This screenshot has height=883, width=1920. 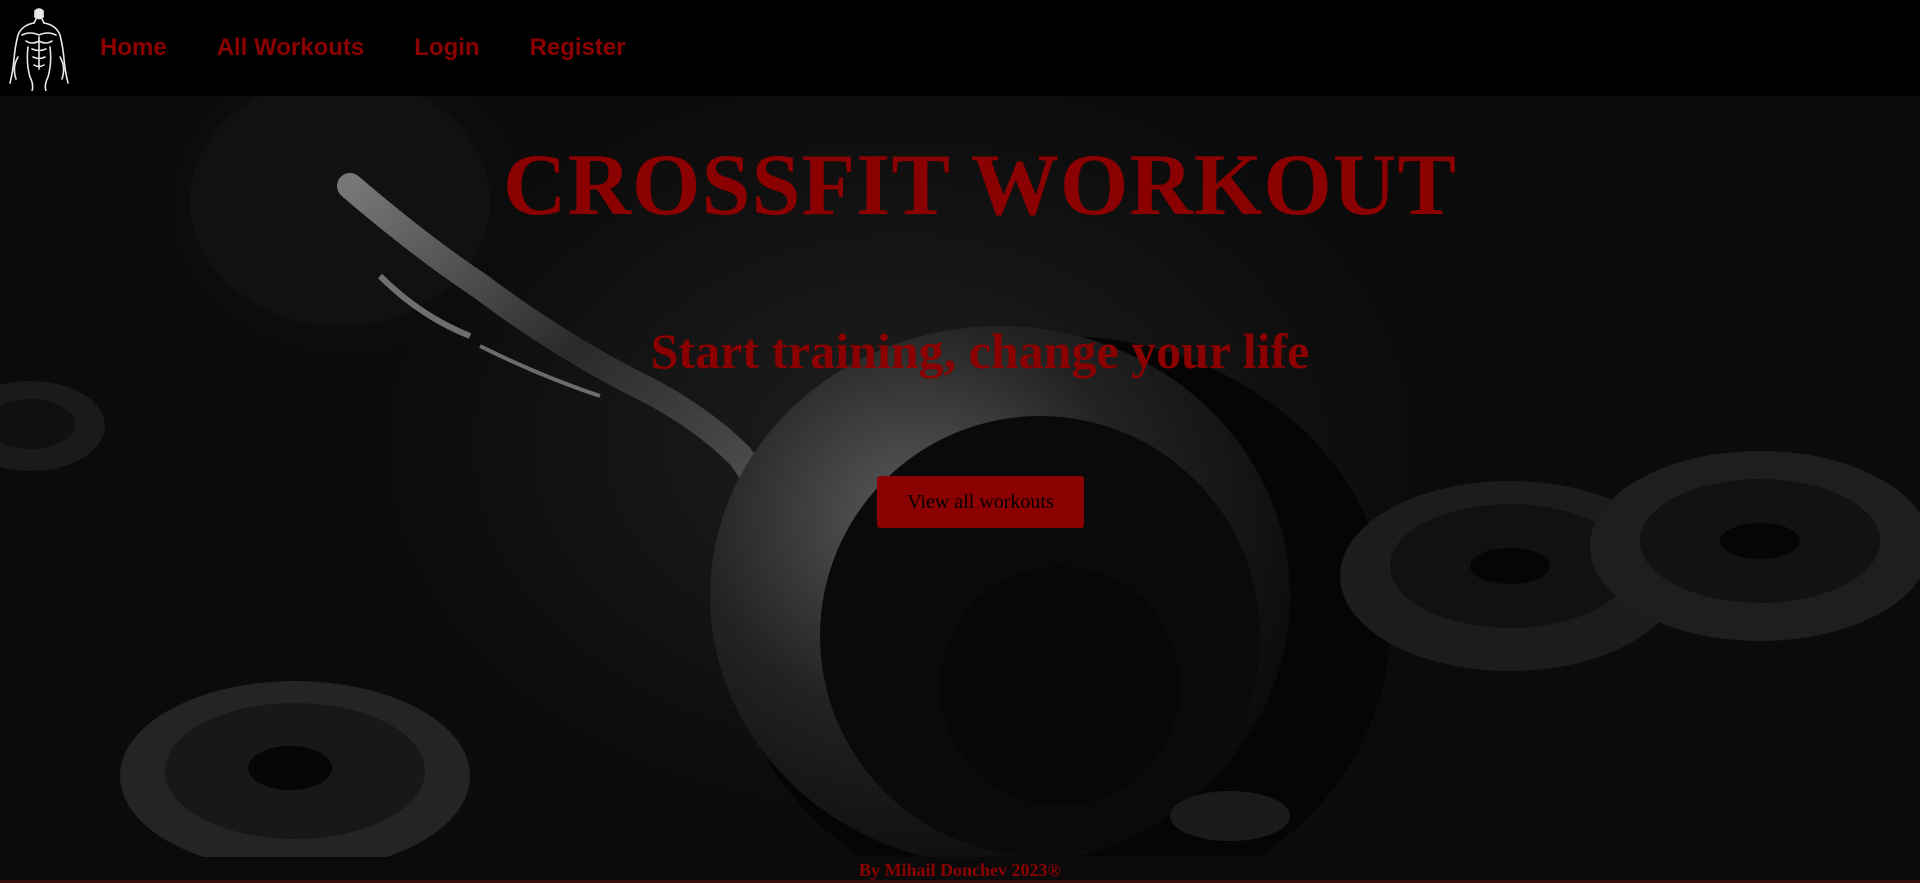 What do you see at coordinates (39, 48) in the screenshot?
I see `muscleman-logo-icon` at bounding box center [39, 48].